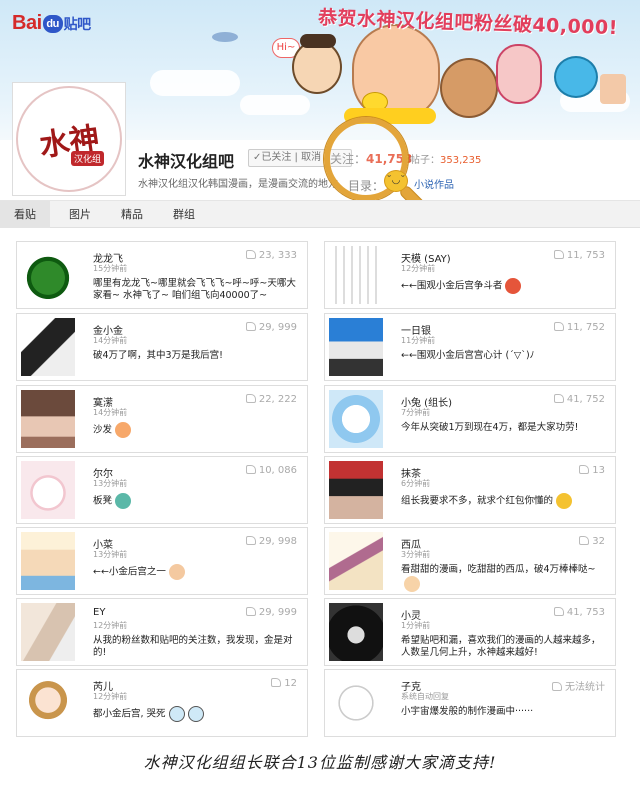 This screenshot has width=640, height=795. I want to click on like-count: 29, 998, so click(277, 541).